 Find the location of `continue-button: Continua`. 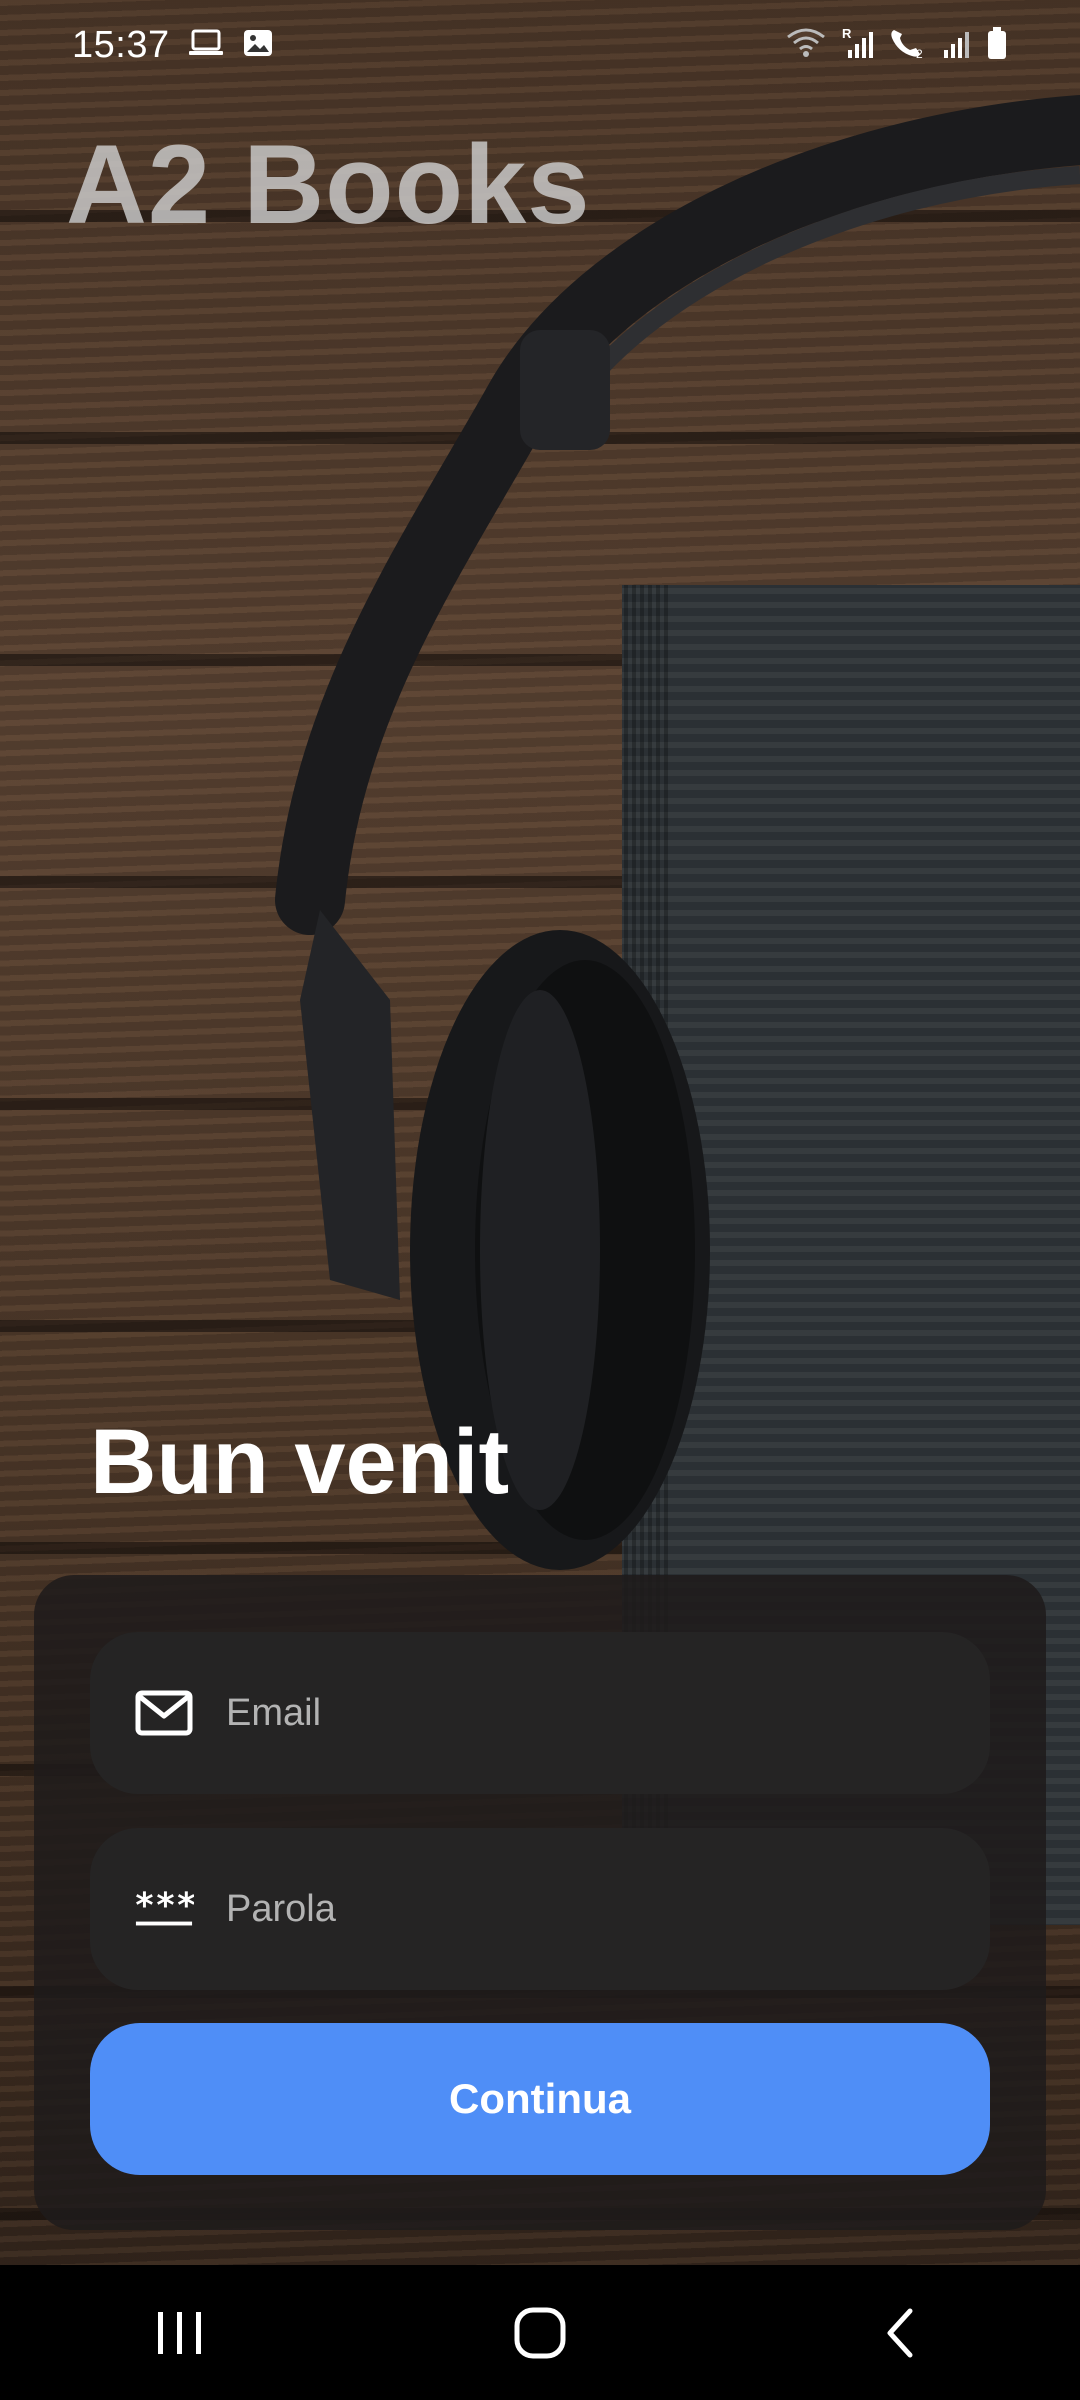

continue-button: Continua is located at coordinates (540, 2099).